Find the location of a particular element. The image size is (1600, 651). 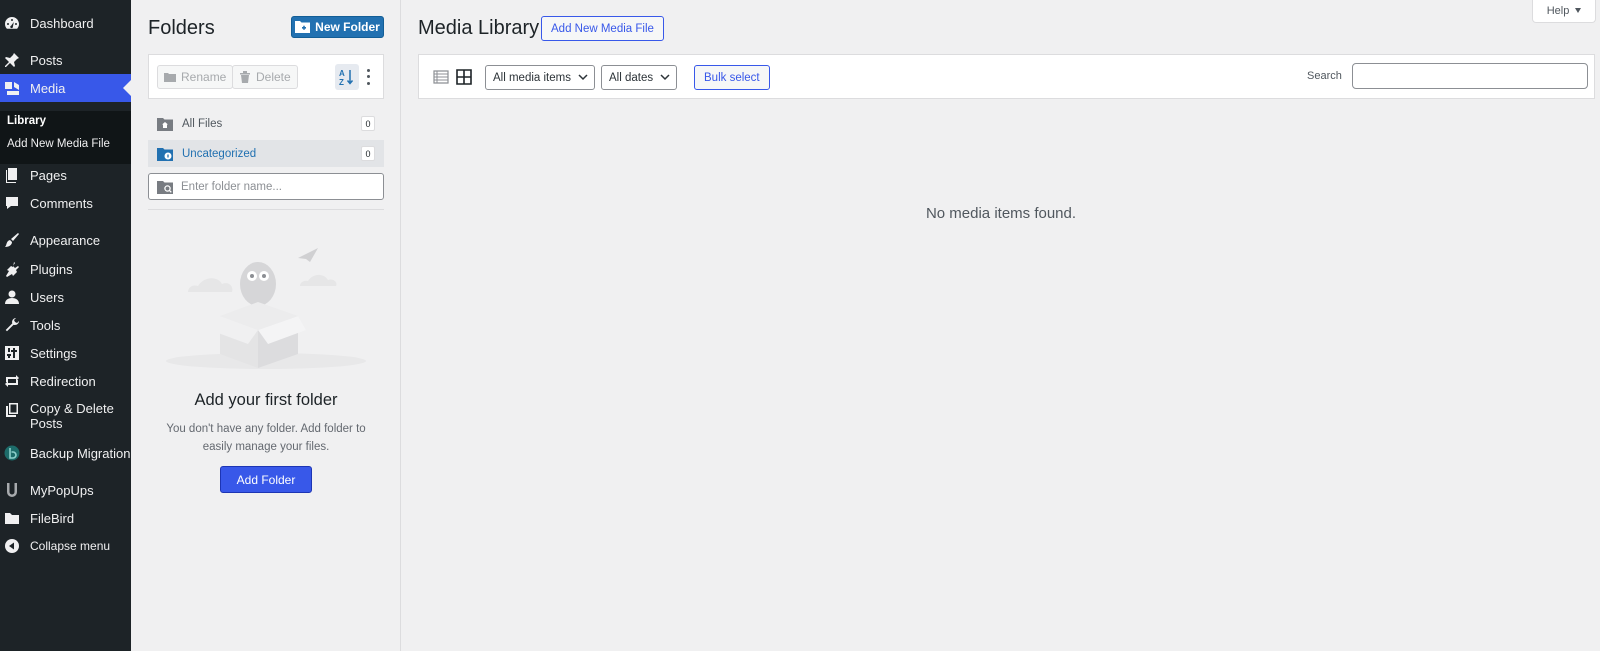

media-submenu: Library Add New Media File is located at coordinates (65, 137).